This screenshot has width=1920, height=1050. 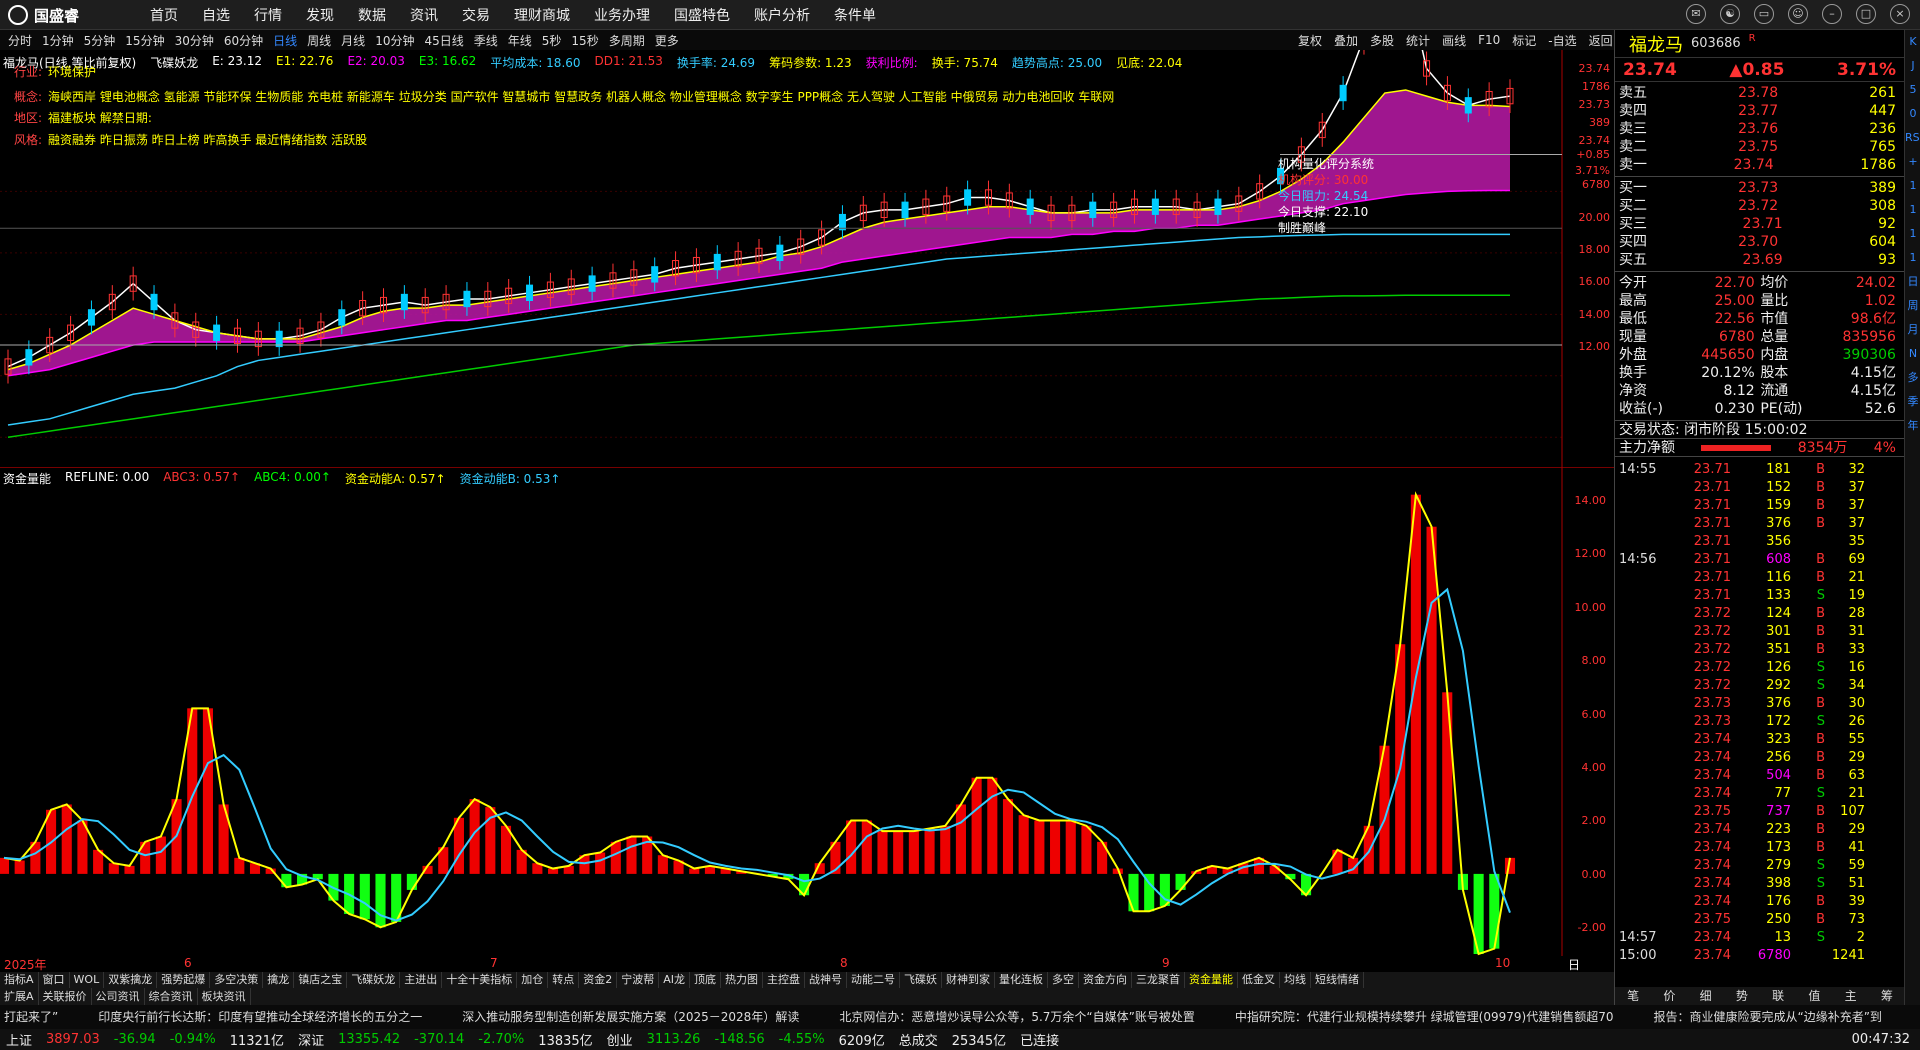 I want to click on indicator-tab: 多空决策, so click(x=237, y=980).